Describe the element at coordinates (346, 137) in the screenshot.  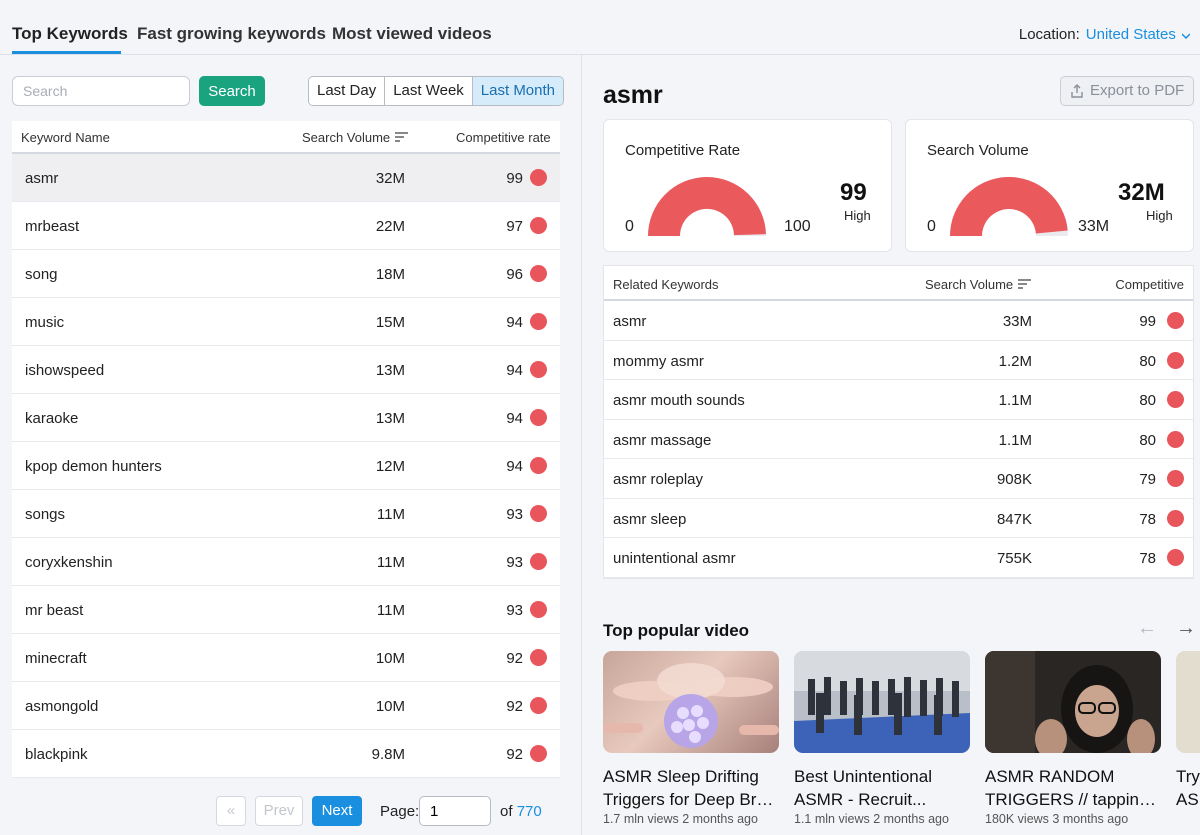
I see `column-search-volume: Search Volume` at that location.